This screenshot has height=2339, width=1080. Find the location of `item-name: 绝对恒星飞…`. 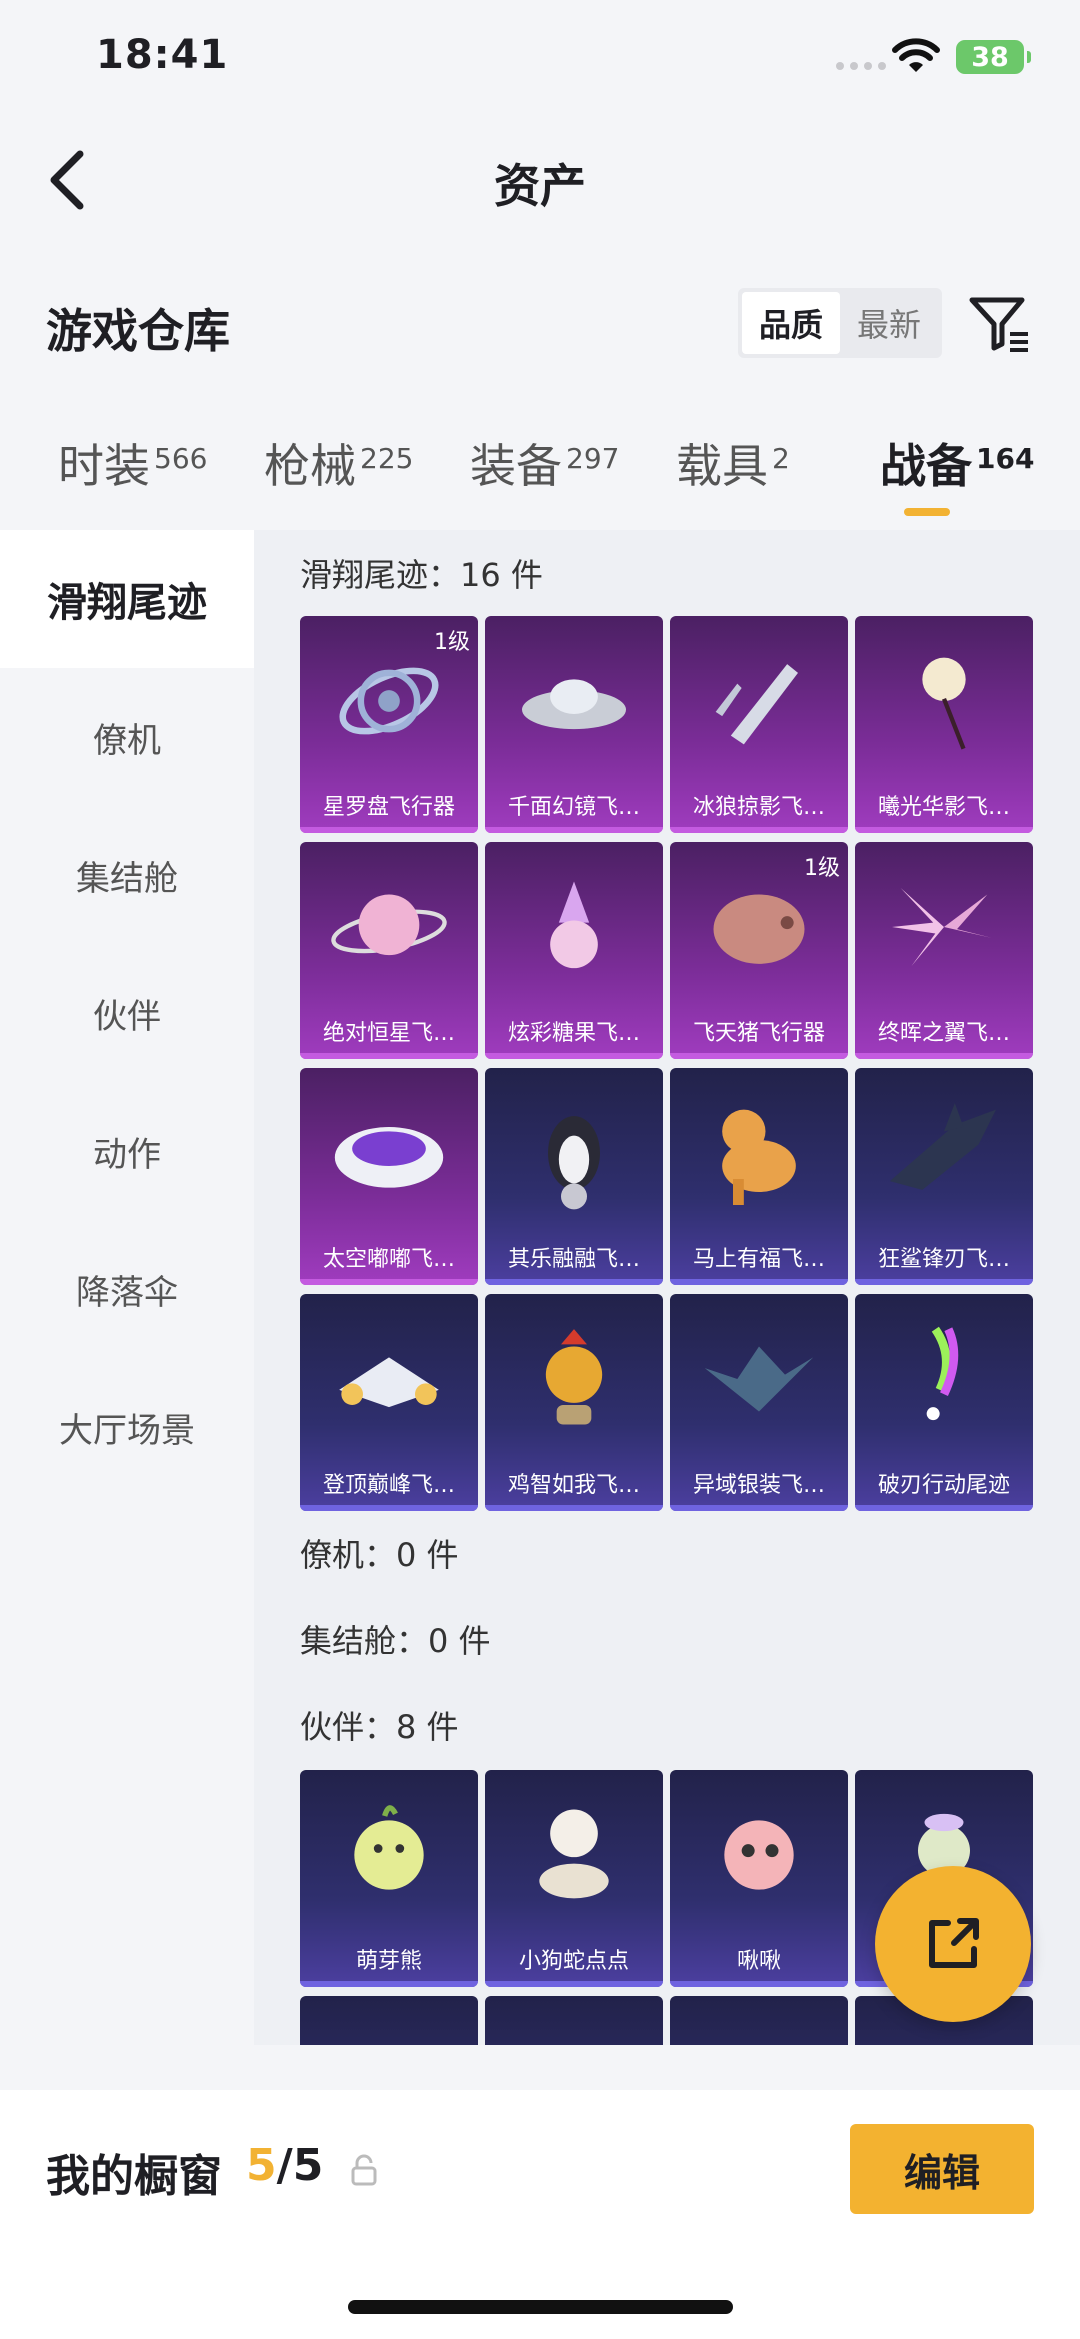

item-name: 绝对恒星飞… is located at coordinates (388, 1033).